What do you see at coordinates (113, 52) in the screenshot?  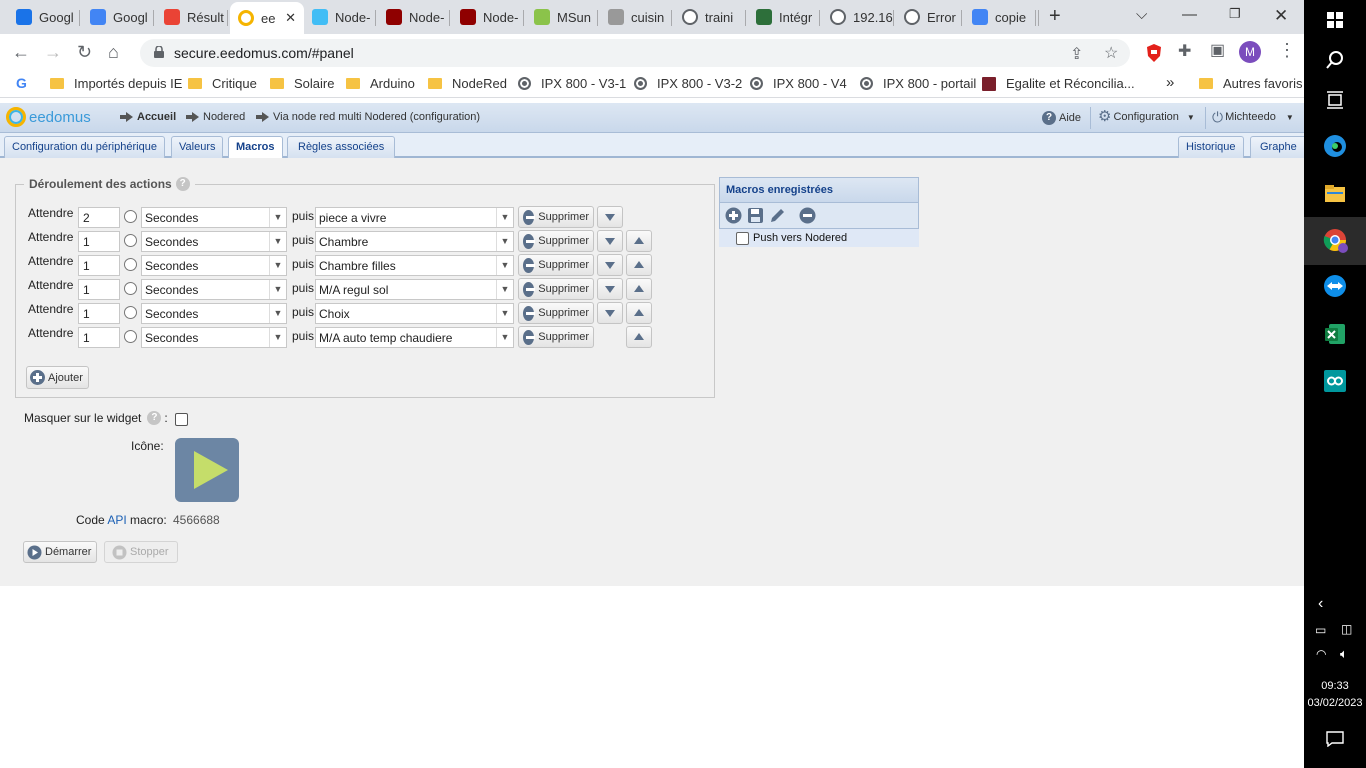 I see `home-icon: ⌂` at bounding box center [113, 52].